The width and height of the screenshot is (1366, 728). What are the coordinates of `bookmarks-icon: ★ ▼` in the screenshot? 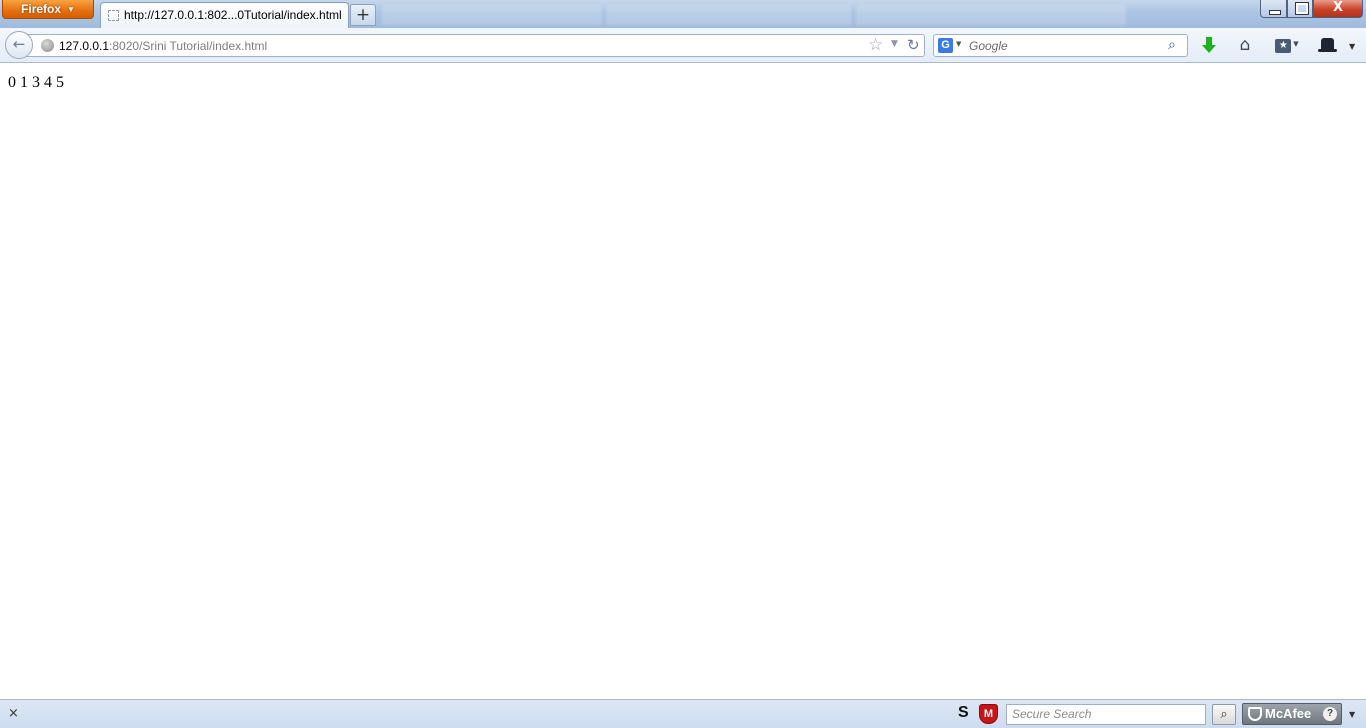 It's located at (1287, 45).